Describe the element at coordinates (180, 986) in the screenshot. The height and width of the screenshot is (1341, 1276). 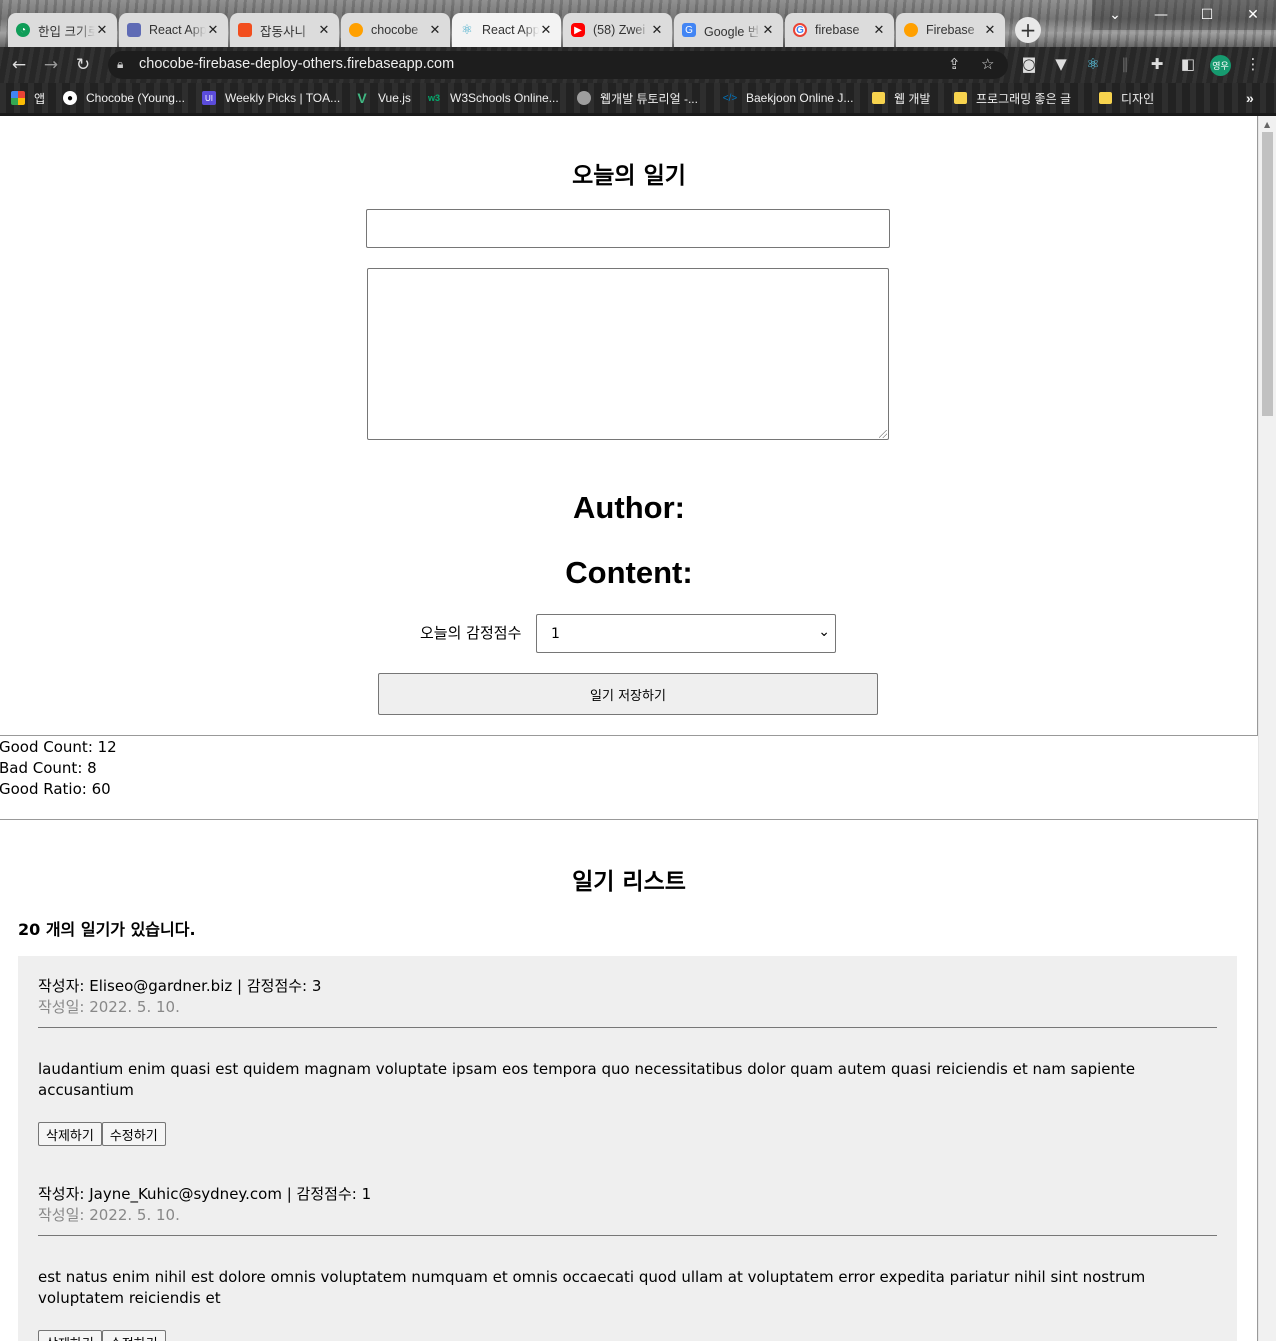
I see `diary-item-info: 작성자: Eliseo@gardner.biz | 감정점수: 3` at that location.